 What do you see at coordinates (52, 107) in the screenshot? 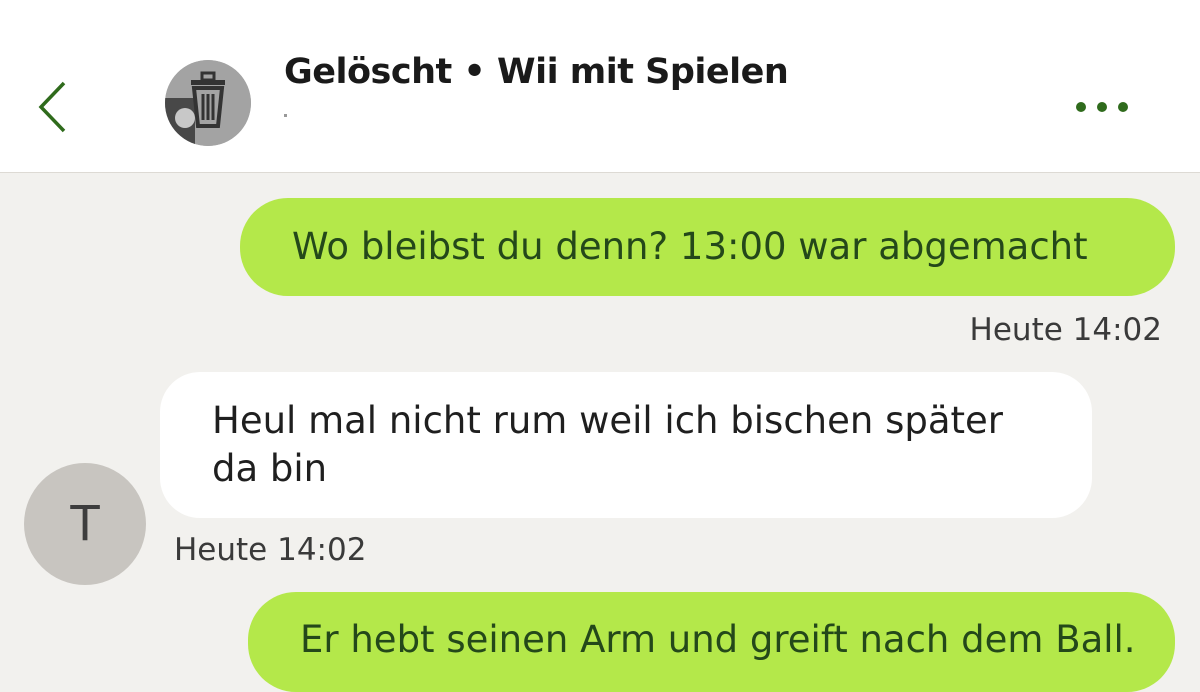
I see `chevron-left-icon` at bounding box center [52, 107].